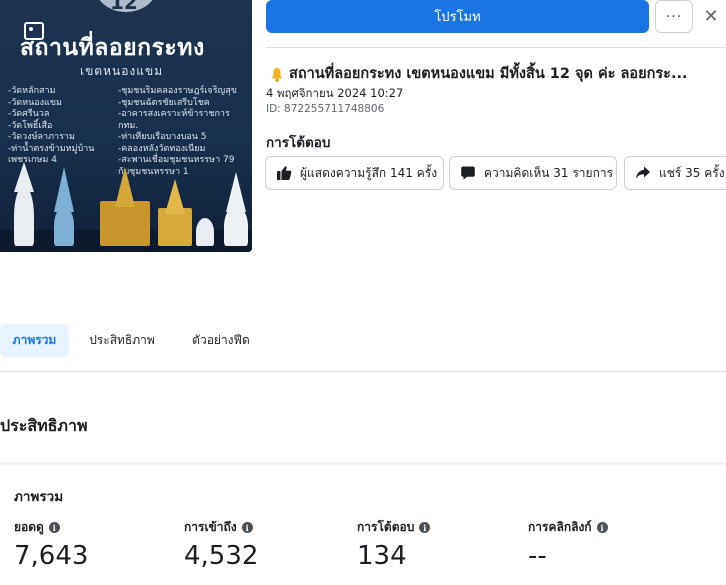 The image size is (726, 585). I want to click on post-date: 4 พฤศจิกายน 2024 10:27, so click(335, 93).